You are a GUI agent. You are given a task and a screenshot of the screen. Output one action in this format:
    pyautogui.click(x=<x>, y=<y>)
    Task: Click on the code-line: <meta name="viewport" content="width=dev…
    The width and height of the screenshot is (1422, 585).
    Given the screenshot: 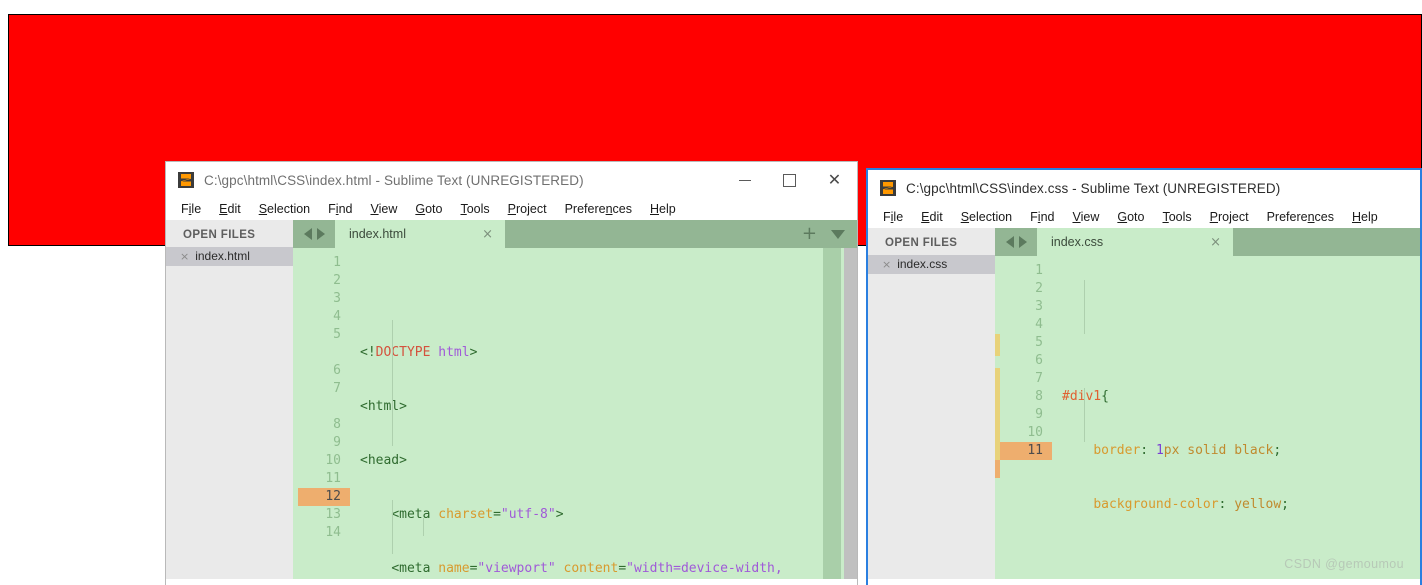 What is the action you would take?
    pyautogui.click(x=587, y=568)
    